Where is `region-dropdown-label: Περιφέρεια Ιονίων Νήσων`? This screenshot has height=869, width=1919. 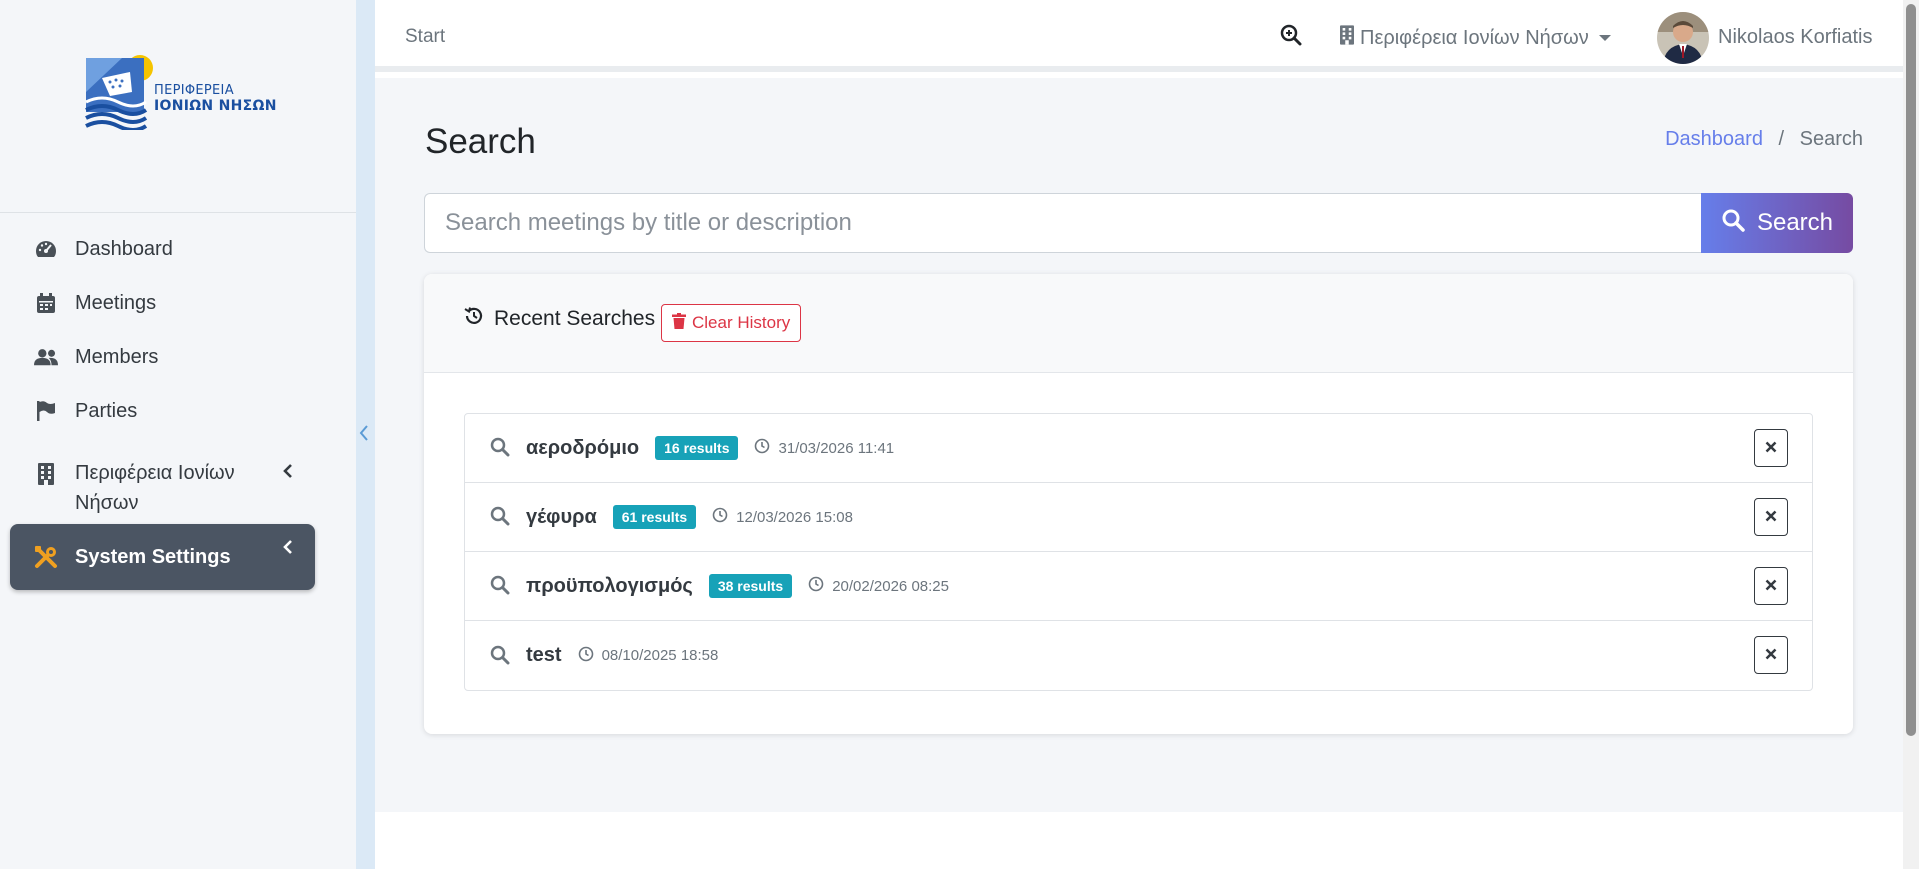
region-dropdown-label: Περιφέρεια Ιονίων Νήσων is located at coordinates (1474, 37).